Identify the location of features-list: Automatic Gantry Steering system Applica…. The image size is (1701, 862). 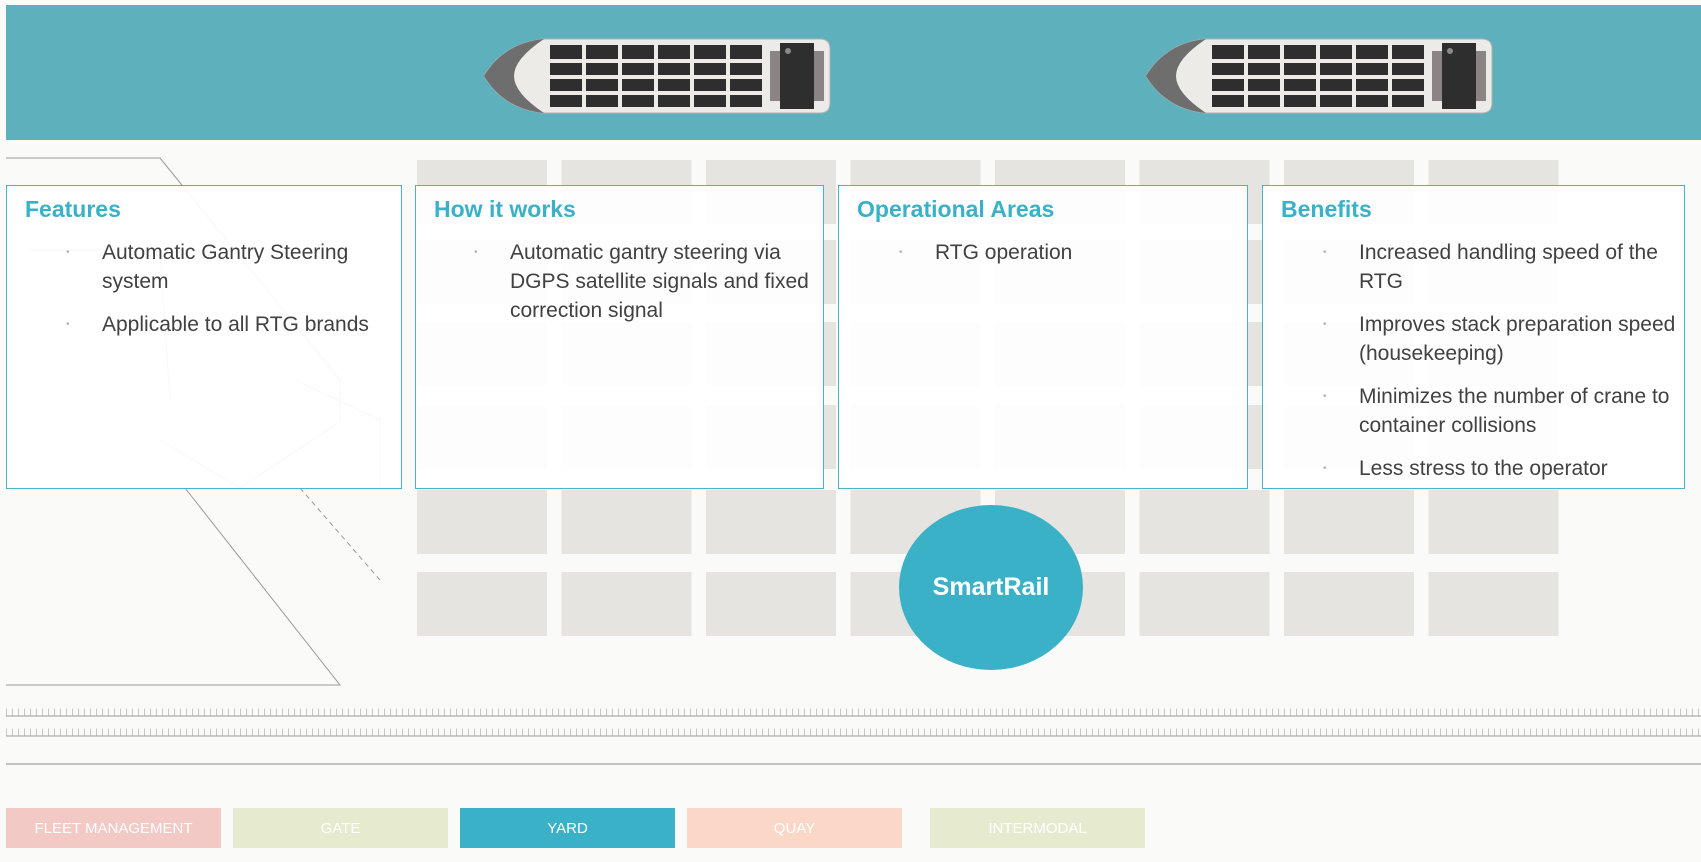
(219, 295).